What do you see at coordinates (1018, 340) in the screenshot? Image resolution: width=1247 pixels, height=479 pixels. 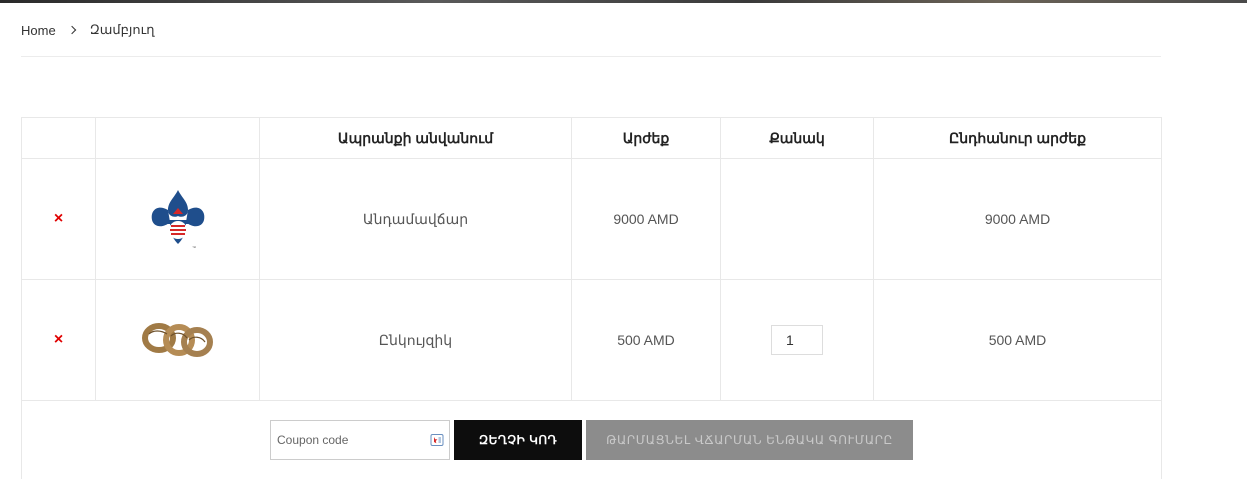 I see `subtotal-cell: 500 AMD` at bounding box center [1018, 340].